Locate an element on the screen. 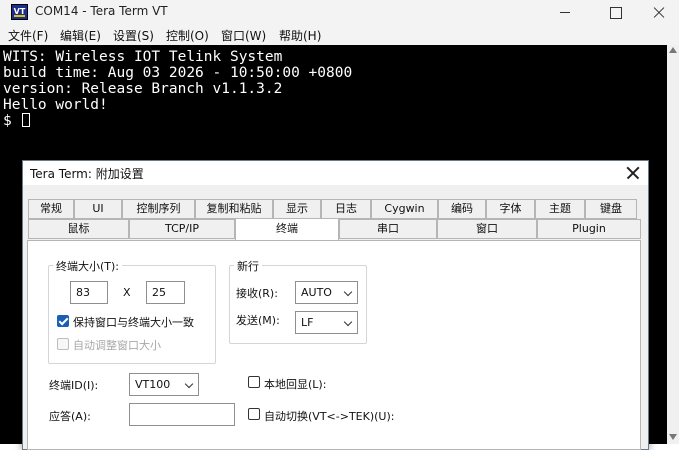 The width and height of the screenshot is (679, 450). terminal-id-select: VT100 is located at coordinates (164, 384).